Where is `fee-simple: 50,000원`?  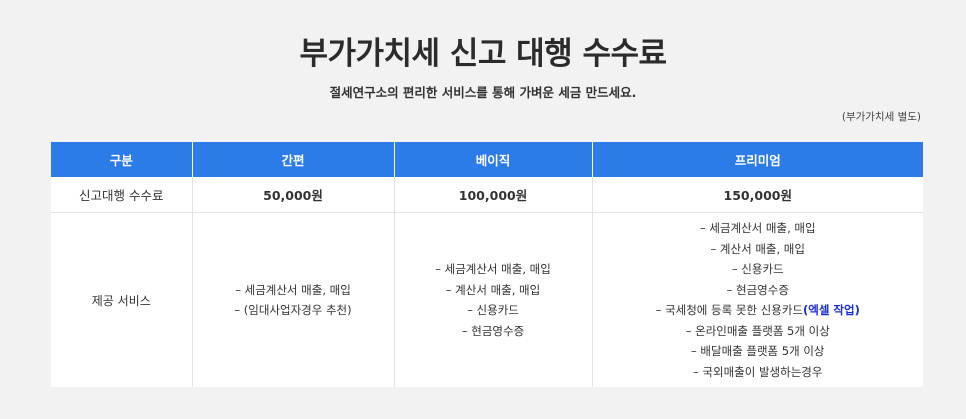
fee-simple: 50,000원 is located at coordinates (292, 195).